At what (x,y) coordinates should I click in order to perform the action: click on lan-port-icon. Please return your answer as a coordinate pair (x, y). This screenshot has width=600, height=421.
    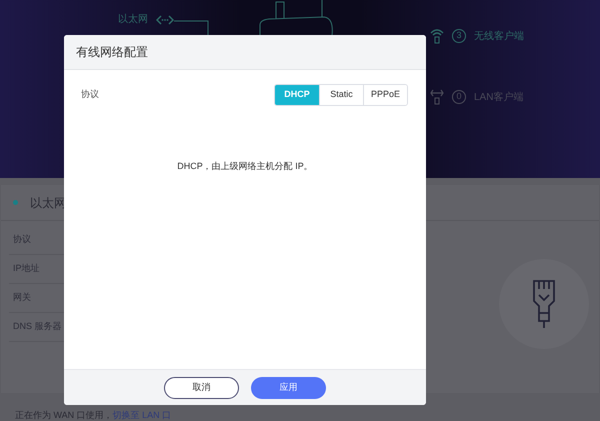
    Looking at the image, I should click on (437, 97).